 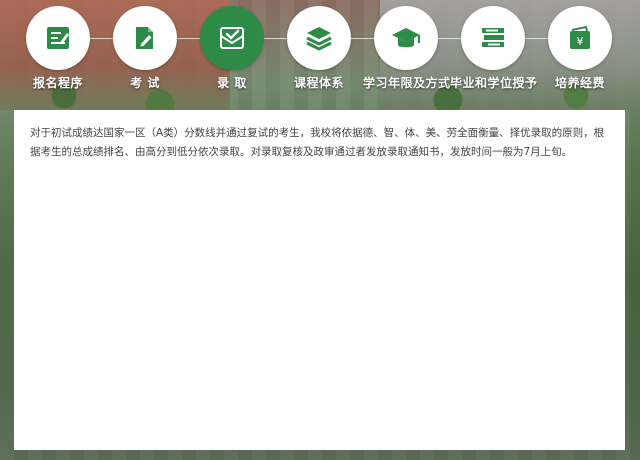 What do you see at coordinates (145, 83) in the screenshot?
I see `nav-label: 考 试` at bounding box center [145, 83].